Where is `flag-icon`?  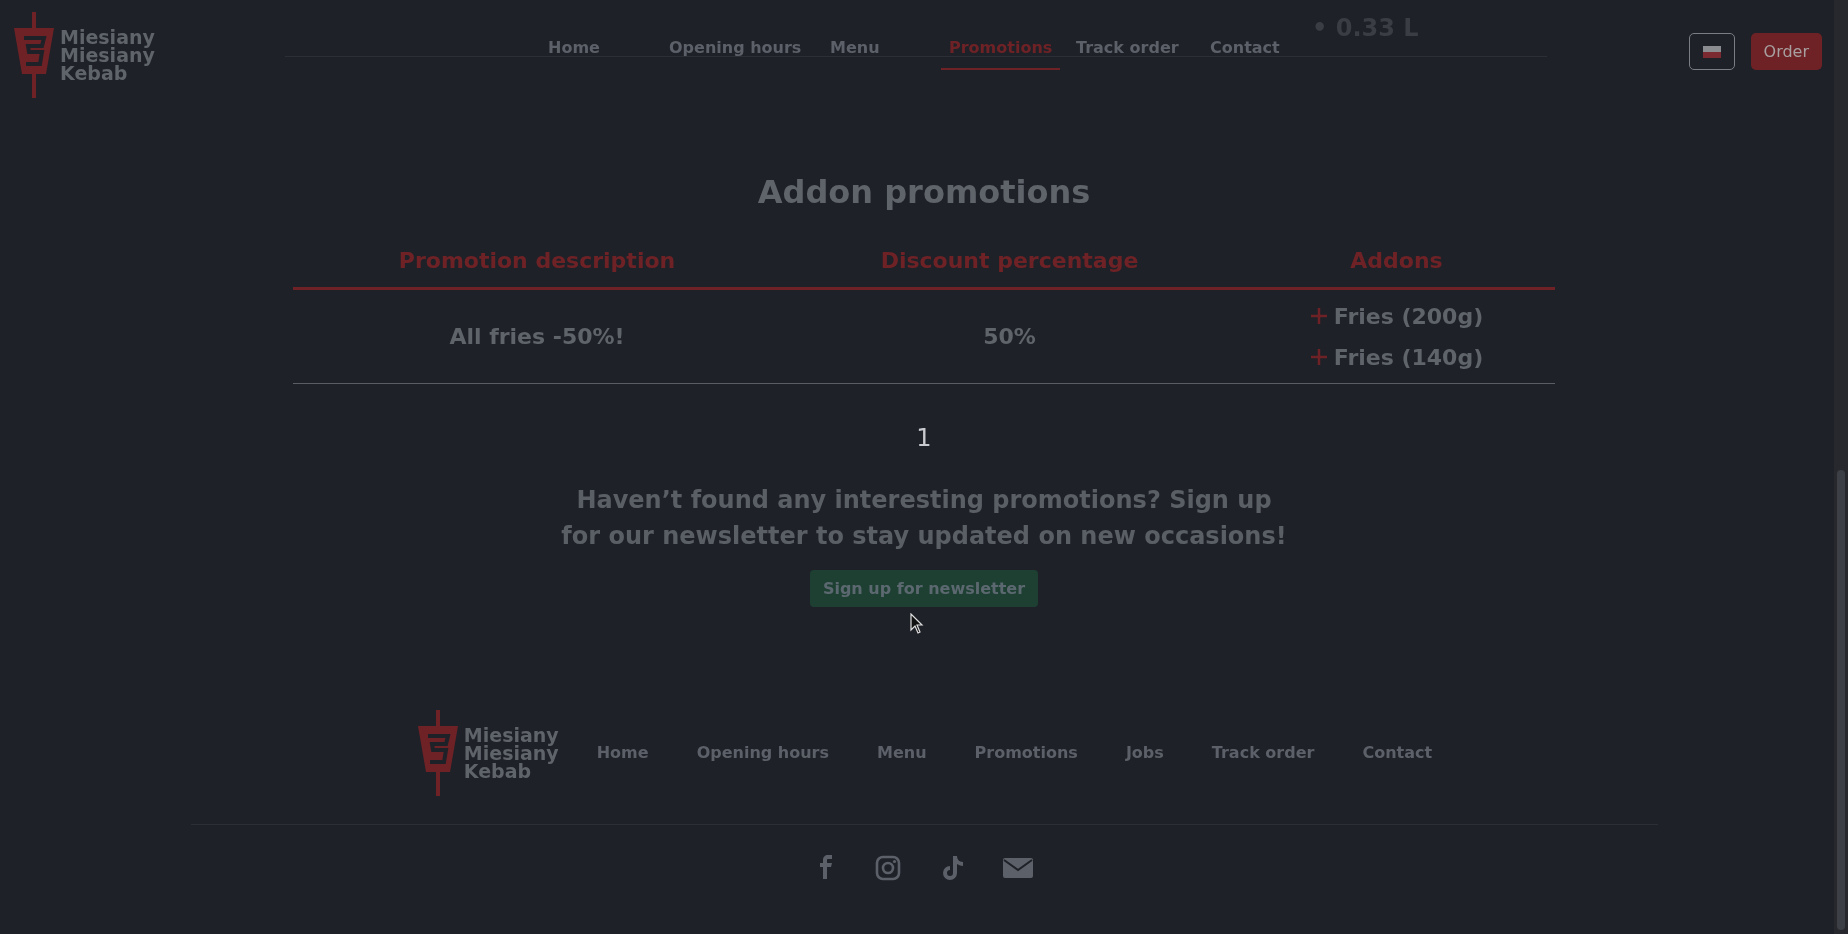 flag-icon is located at coordinates (1711, 51).